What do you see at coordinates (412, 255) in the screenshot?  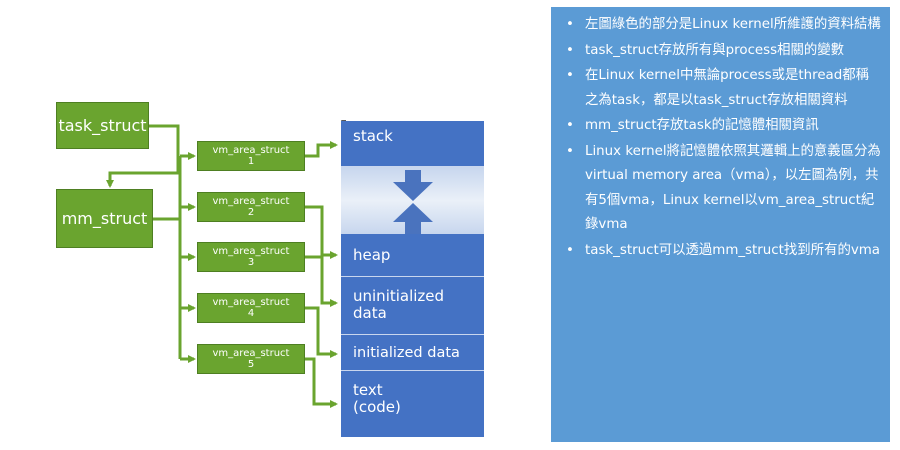 I see `segment-heap: heap` at bounding box center [412, 255].